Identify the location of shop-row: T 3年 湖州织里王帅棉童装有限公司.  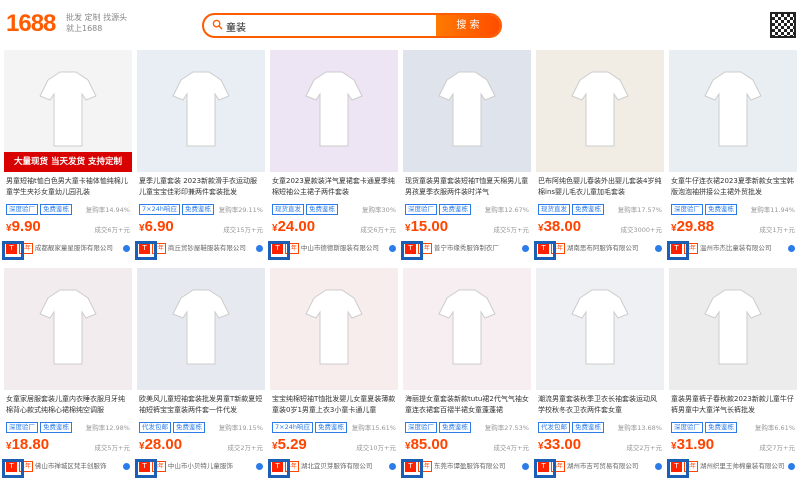
(733, 467).